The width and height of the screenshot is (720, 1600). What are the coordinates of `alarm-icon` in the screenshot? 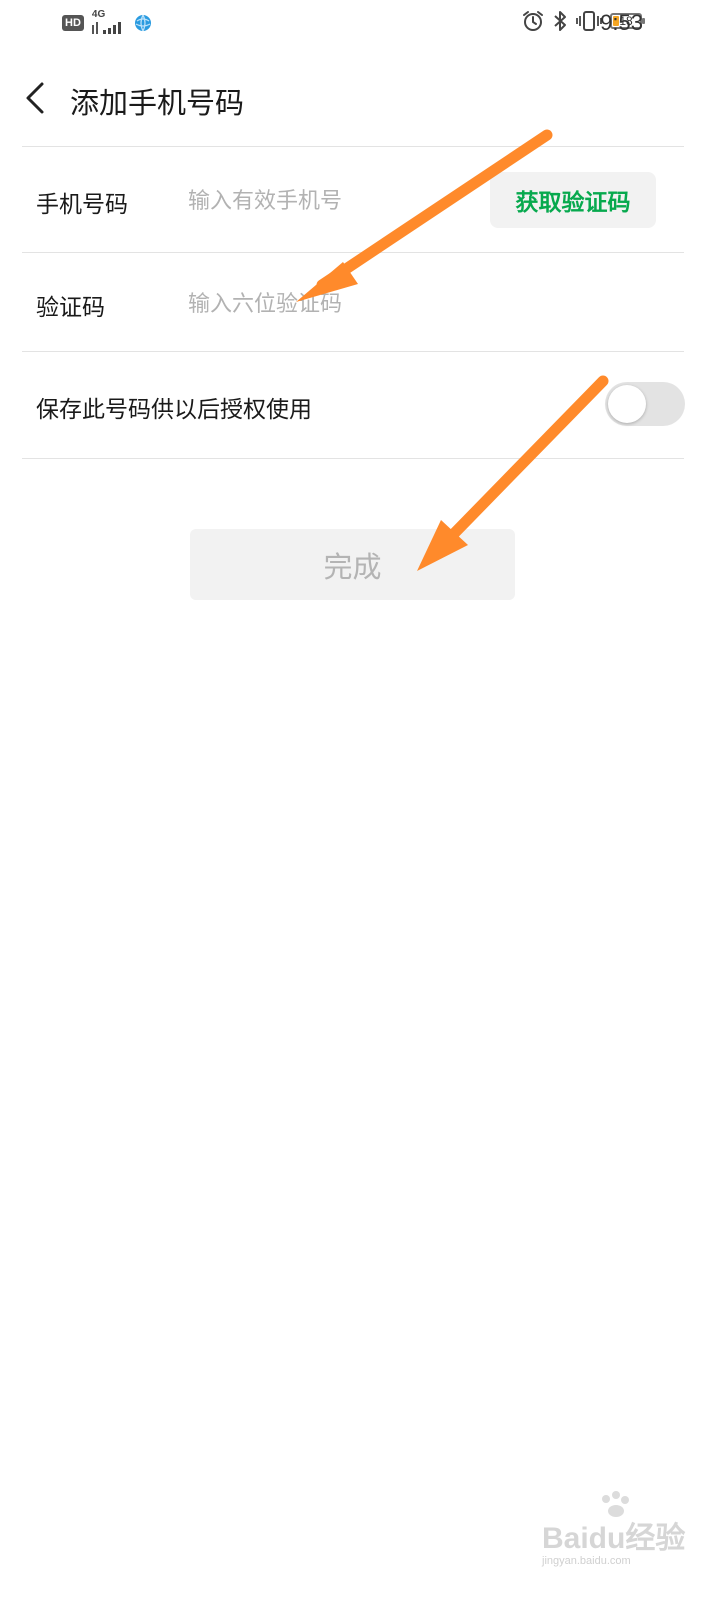 It's located at (533, 21).